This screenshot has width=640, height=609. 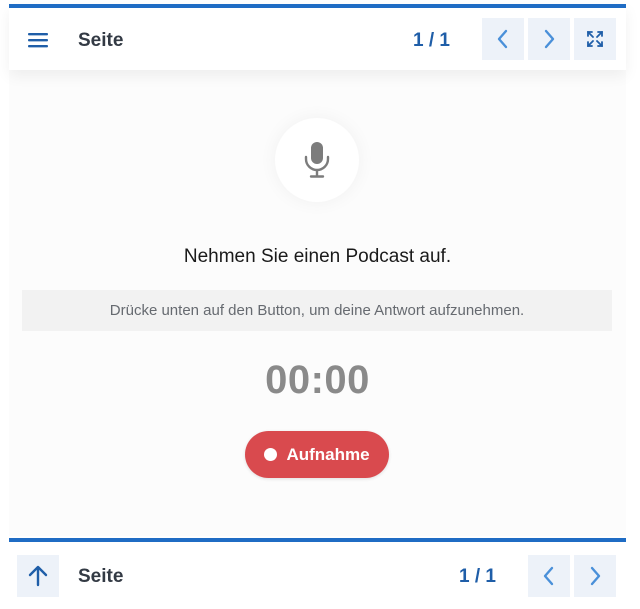 I want to click on page-counter: 1 / 1, so click(x=431, y=40).